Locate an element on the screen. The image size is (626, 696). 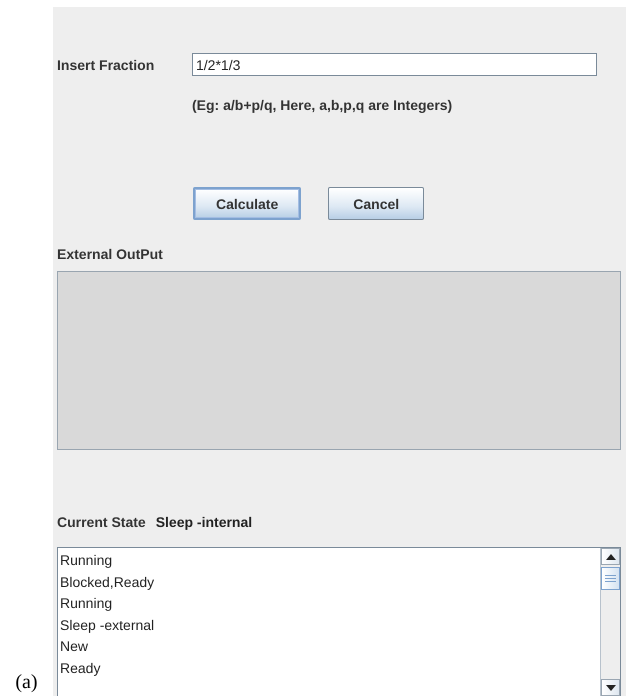
down-arrow-icon is located at coordinates (611, 687).